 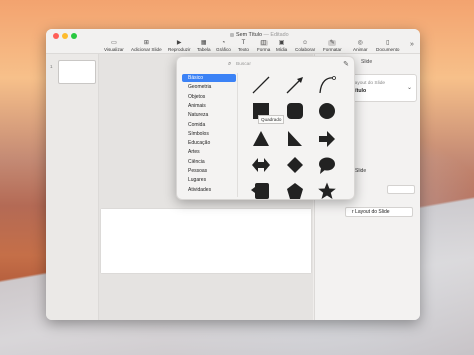 I want to click on document-title: Sem Título — Editado, so click(x=259, y=35).